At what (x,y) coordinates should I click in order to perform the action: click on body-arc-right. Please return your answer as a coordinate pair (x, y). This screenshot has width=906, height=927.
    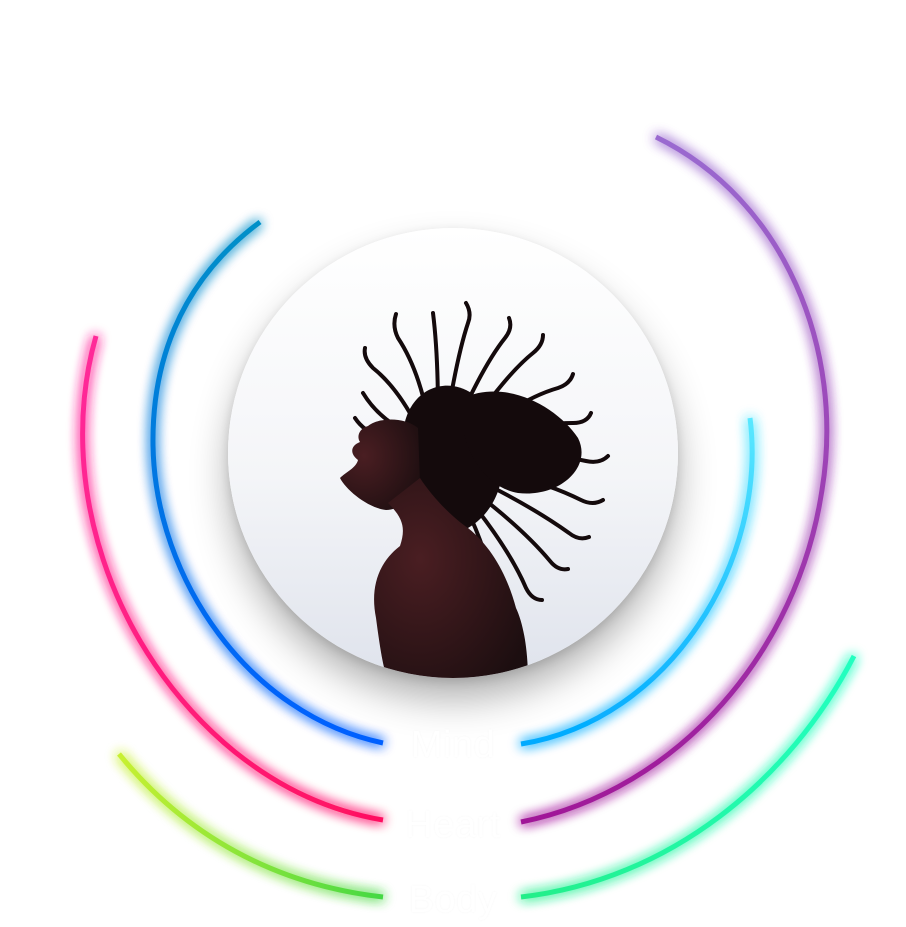
    Looking at the image, I should click on (688, 777).